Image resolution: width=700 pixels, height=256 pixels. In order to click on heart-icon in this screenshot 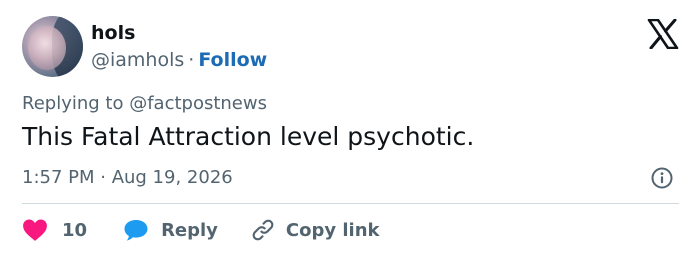, I will do `click(35, 230)`.